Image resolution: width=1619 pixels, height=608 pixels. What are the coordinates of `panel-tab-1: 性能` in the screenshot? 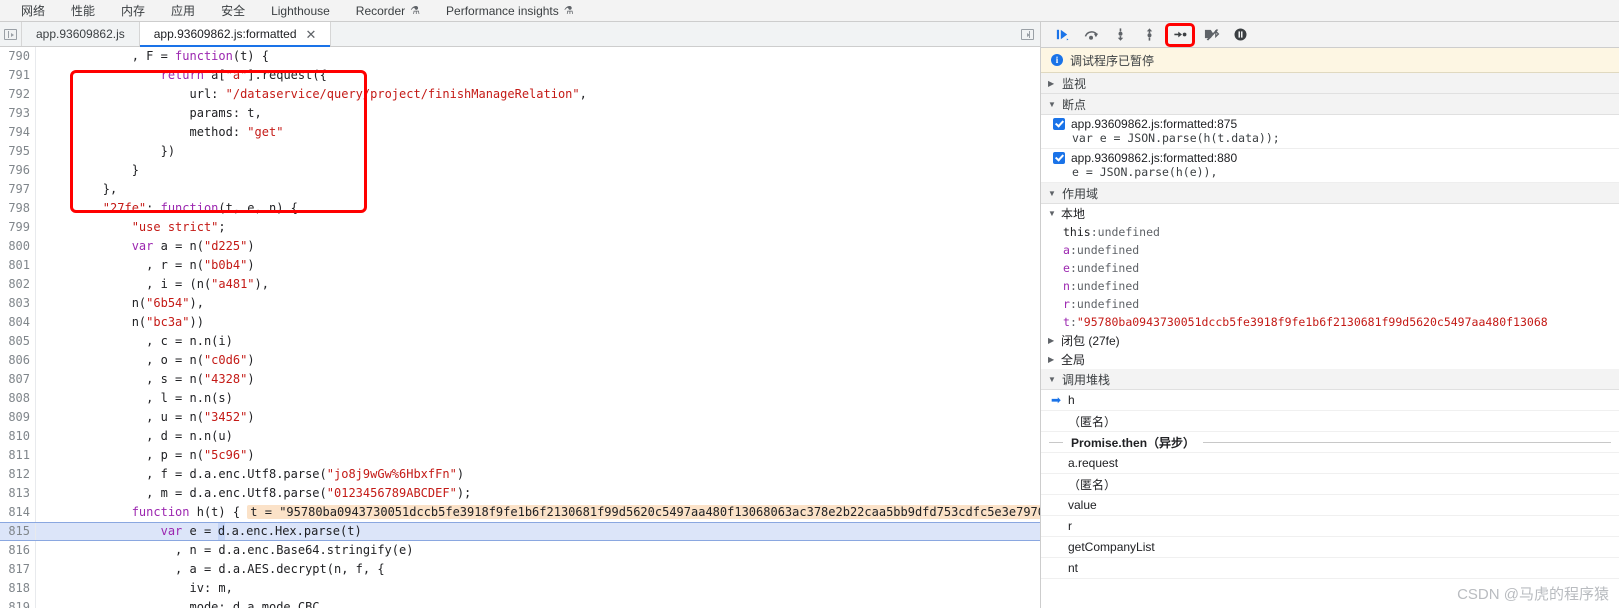 It's located at (83, 10).